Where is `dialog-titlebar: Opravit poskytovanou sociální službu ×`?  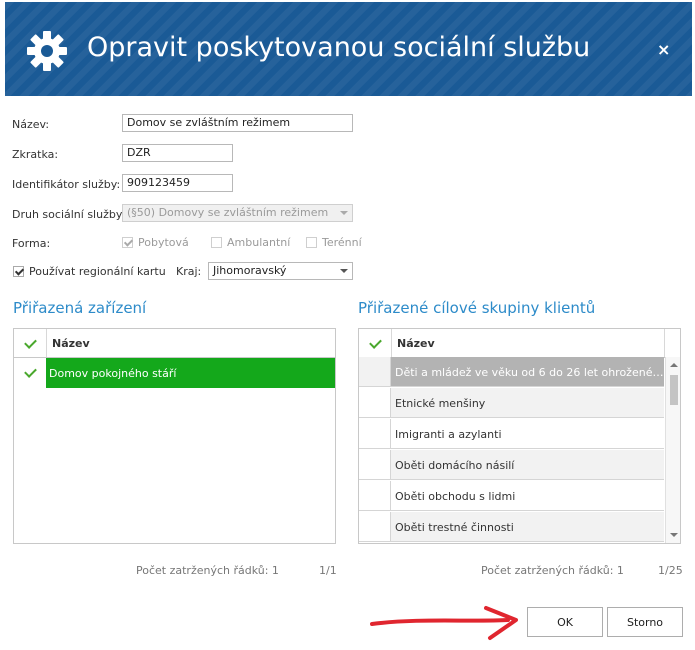 dialog-titlebar: Opravit poskytovanou sociální službu × is located at coordinates (348, 49).